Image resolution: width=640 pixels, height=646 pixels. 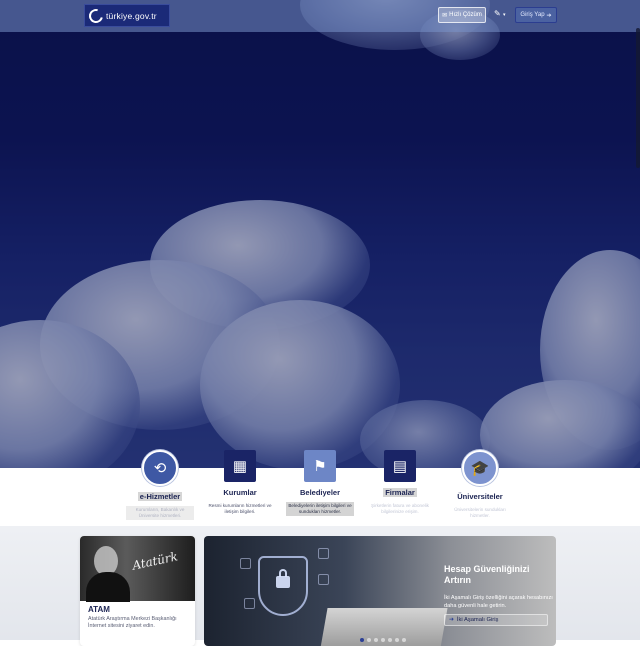 What do you see at coordinates (477, 620) in the screenshot?
I see `two-step-login-label: İki Aşamalı Giriş` at bounding box center [477, 620].